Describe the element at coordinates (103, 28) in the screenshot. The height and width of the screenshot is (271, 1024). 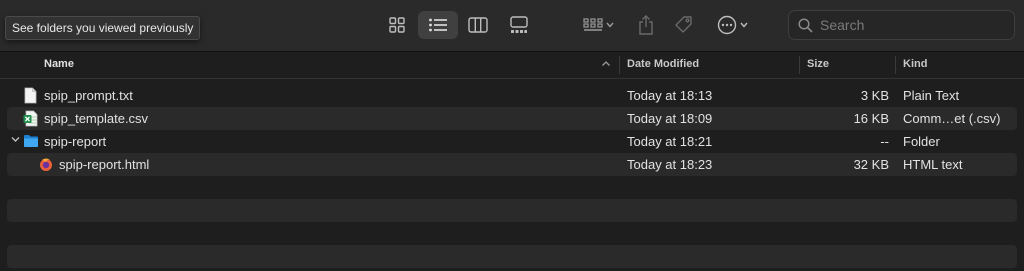
I see `back-history-tooltip: See folders you viewed previously` at that location.